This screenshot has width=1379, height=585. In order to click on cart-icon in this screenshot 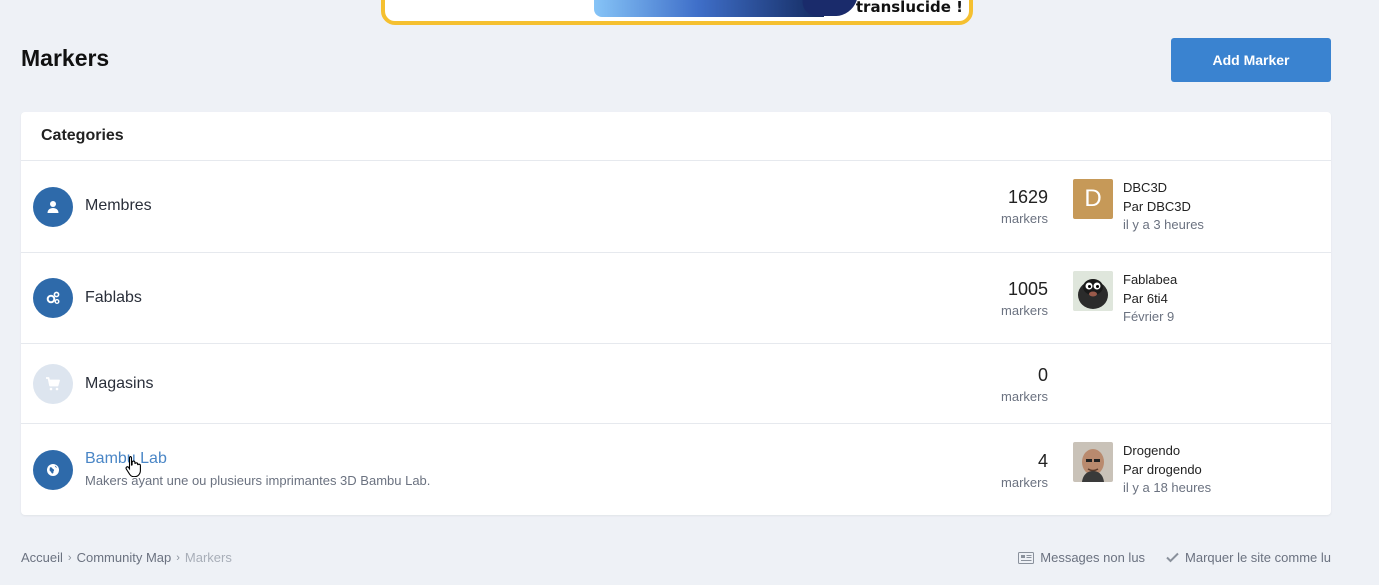, I will do `click(53, 384)`.